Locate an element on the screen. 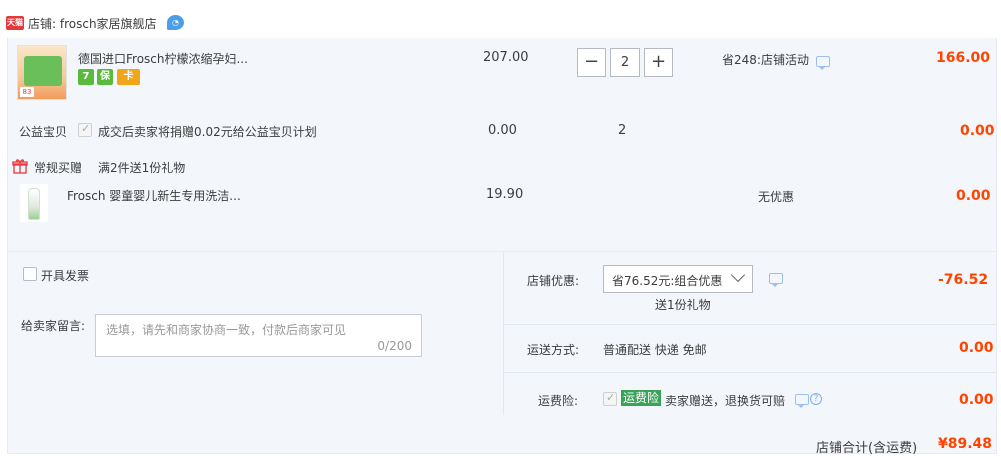 This screenshot has height=461, width=1001. promo-text: 省248:店铺活动 is located at coordinates (765, 60).